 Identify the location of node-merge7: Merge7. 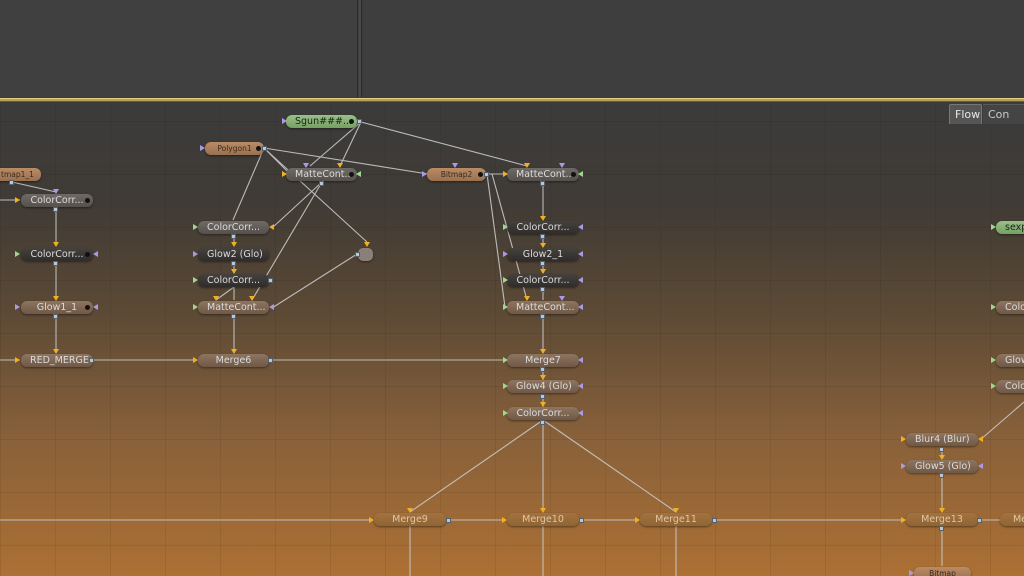
(543, 360).